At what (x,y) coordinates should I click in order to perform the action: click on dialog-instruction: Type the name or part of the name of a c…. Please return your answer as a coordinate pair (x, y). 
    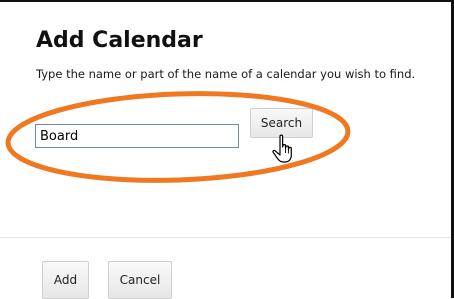
    Looking at the image, I should click on (226, 74).